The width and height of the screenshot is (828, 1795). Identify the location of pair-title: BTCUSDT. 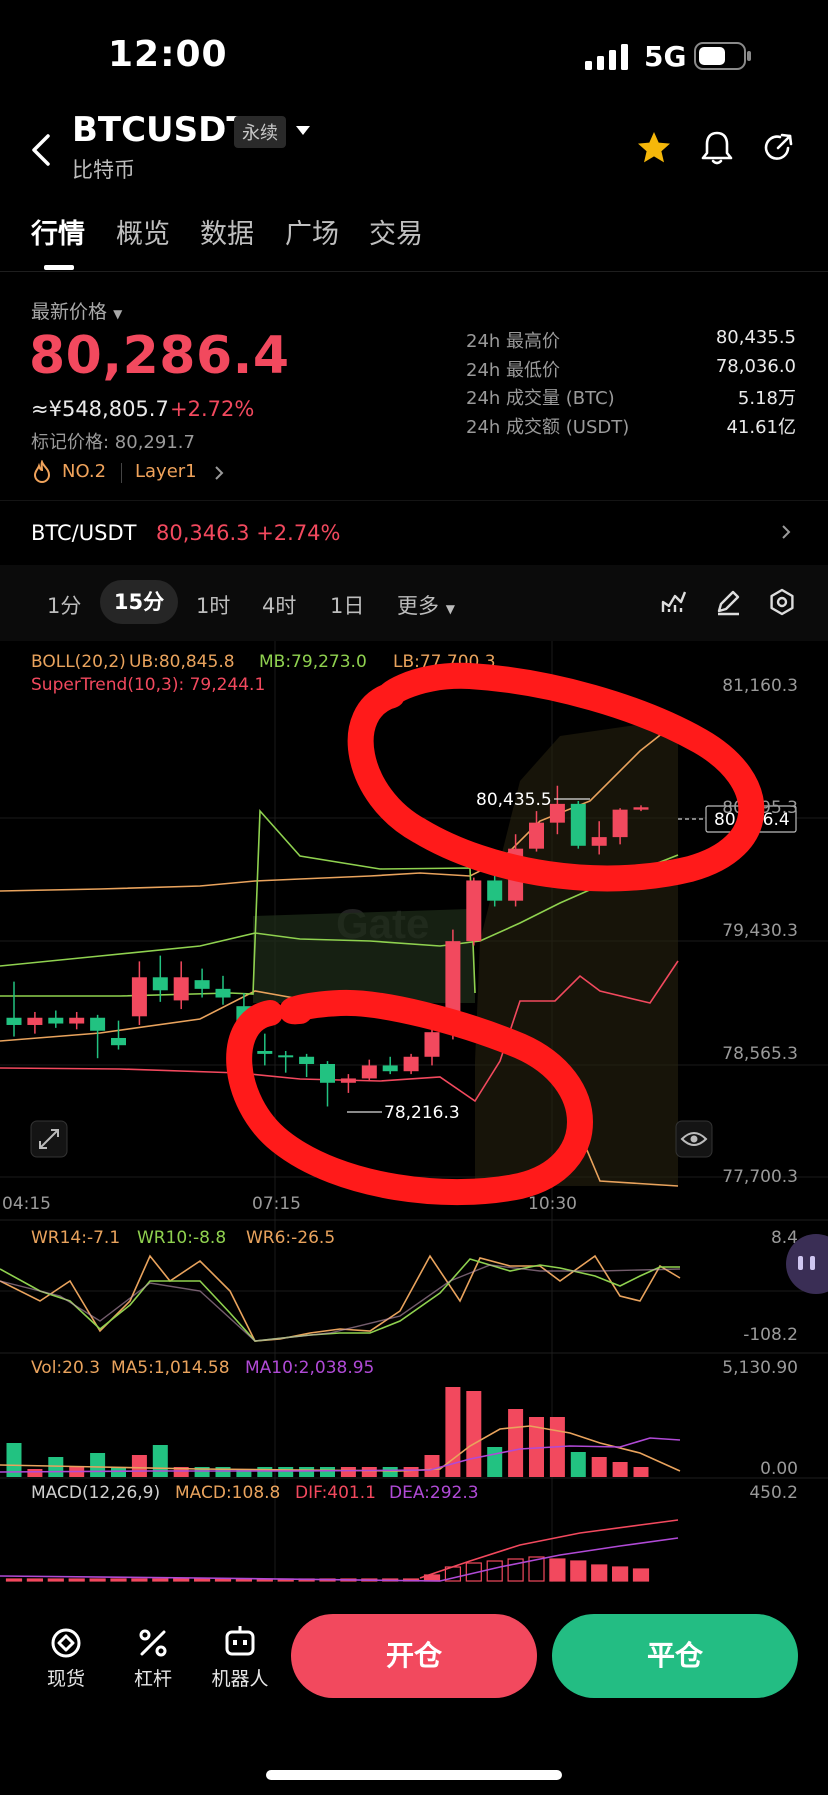
(161, 130).